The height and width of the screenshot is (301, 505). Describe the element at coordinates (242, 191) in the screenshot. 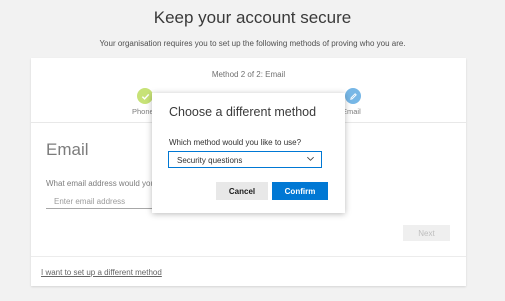

I see `cancel-button: Cancel` at that location.